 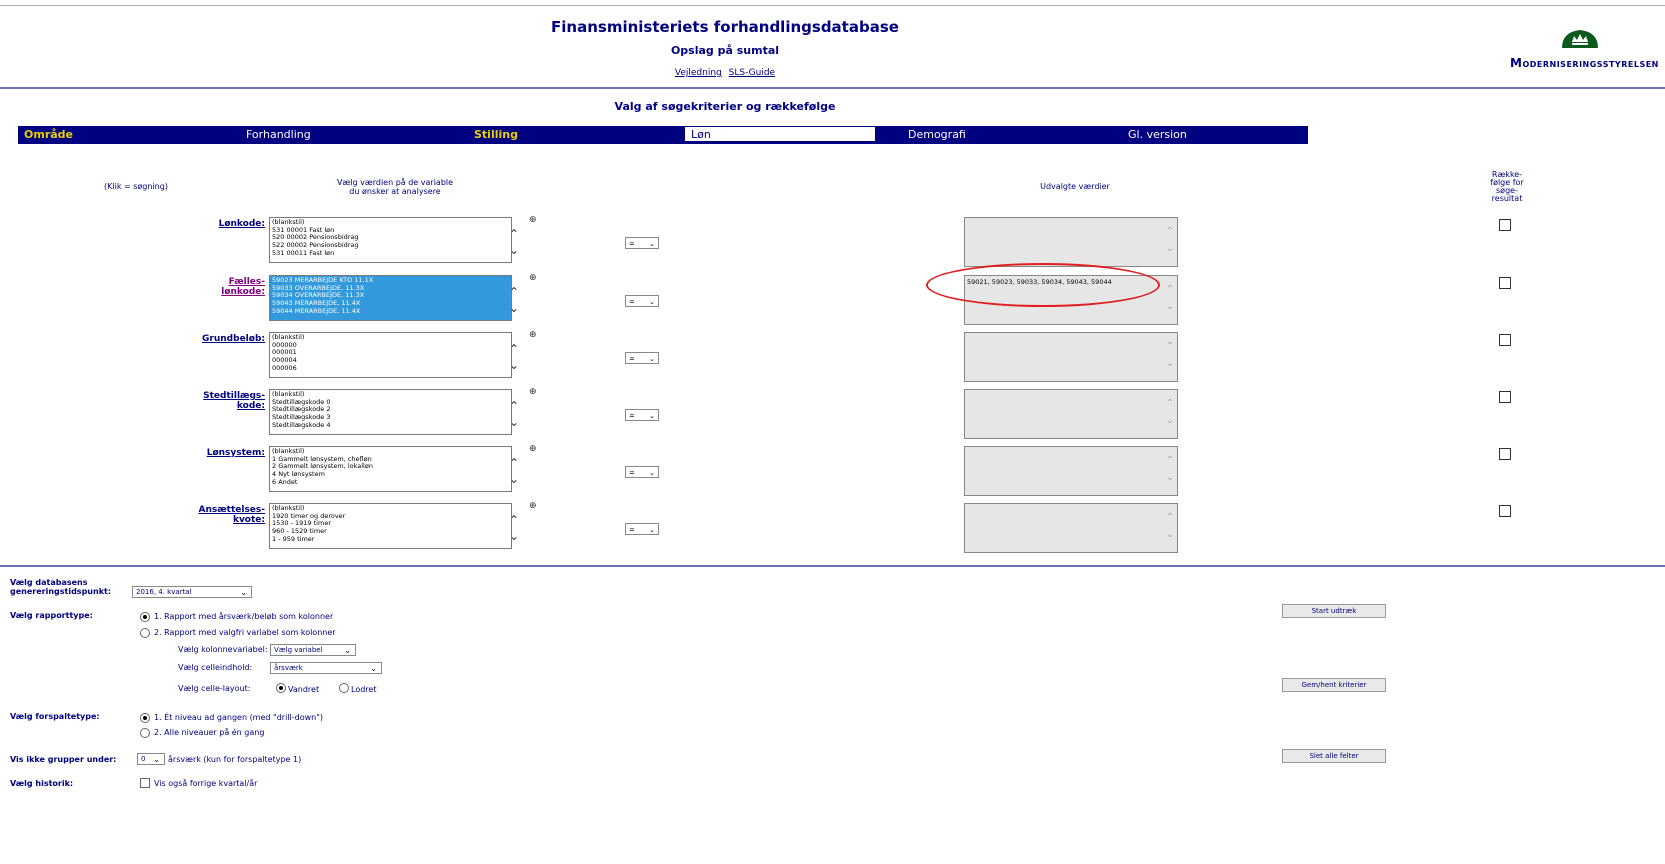 What do you see at coordinates (207, 287) in the screenshot?
I see `variable-label: Fælles-lønkode:` at bounding box center [207, 287].